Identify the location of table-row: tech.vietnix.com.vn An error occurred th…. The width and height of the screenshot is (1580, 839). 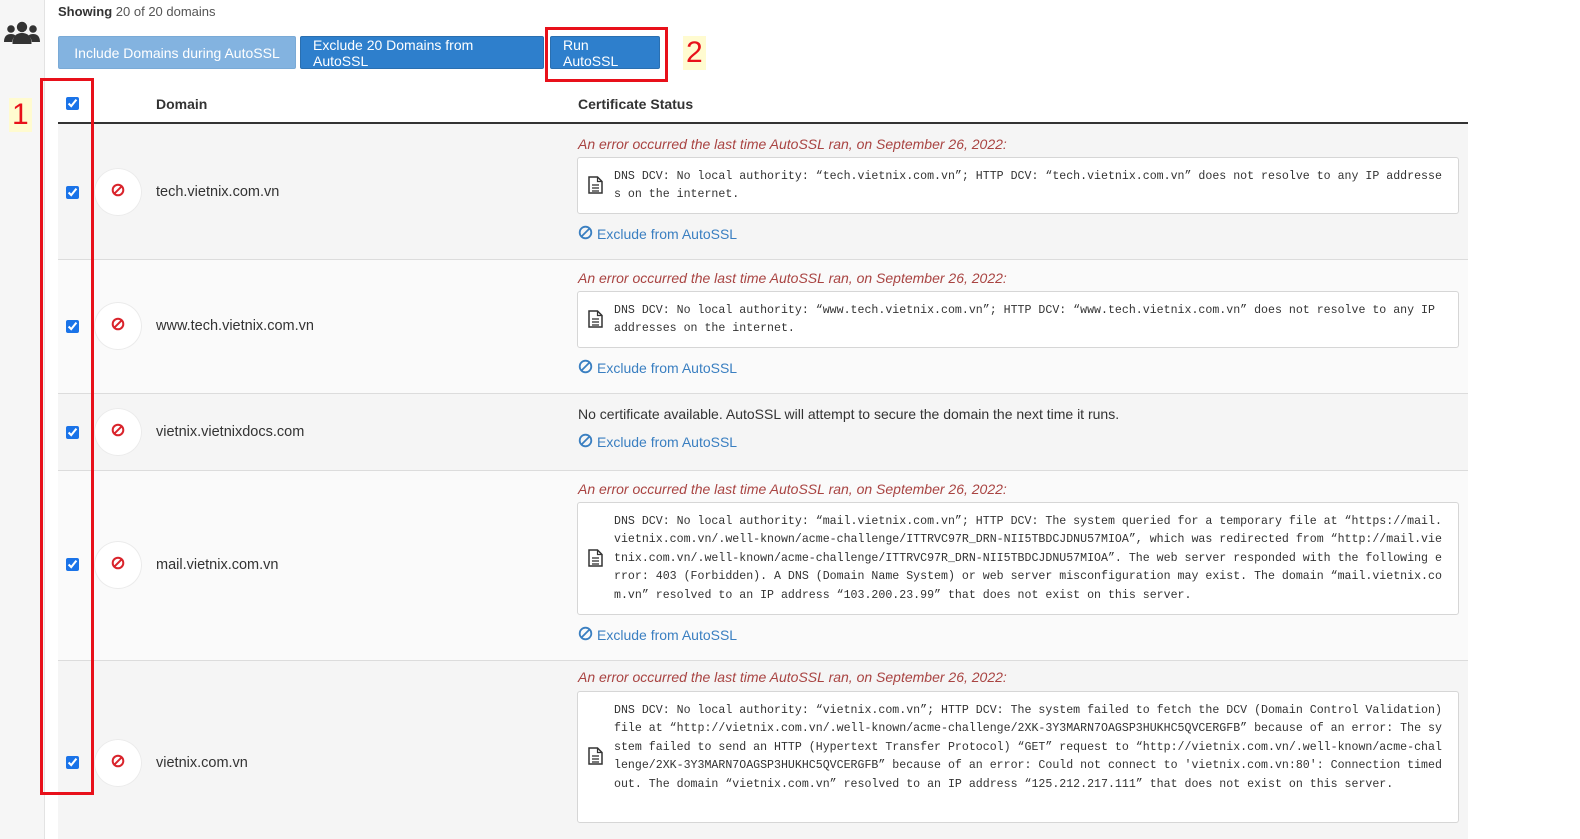
(763, 192).